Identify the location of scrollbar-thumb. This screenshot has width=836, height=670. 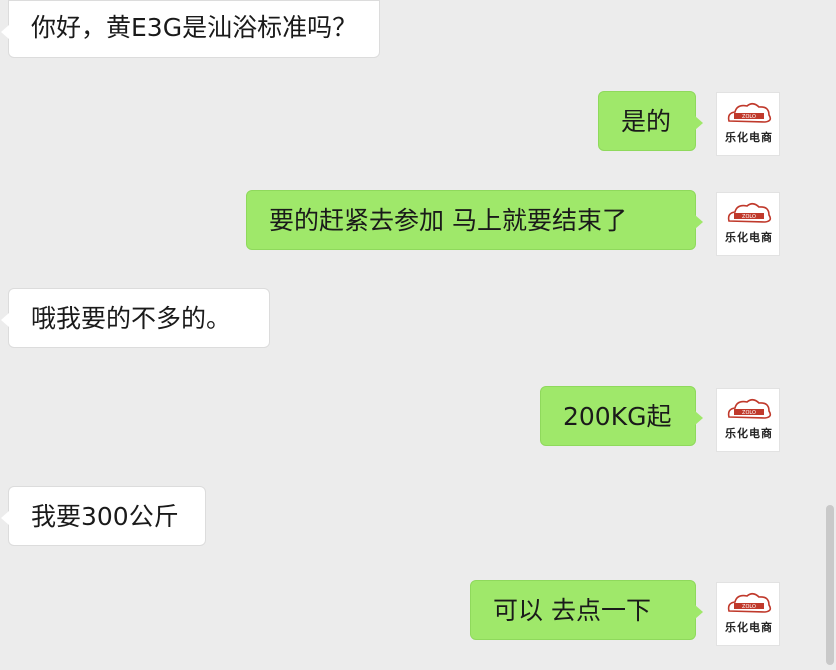
(830, 585).